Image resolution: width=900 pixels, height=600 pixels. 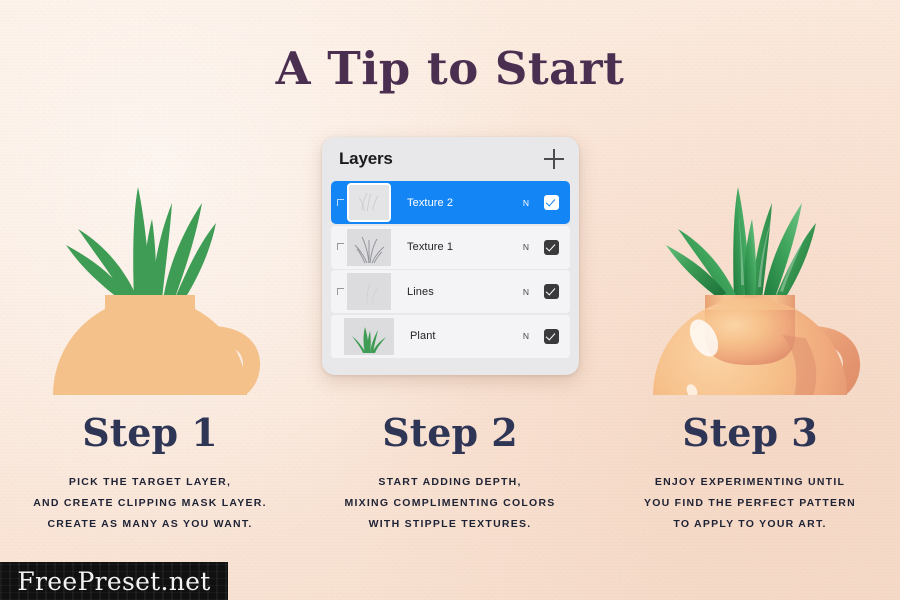 What do you see at coordinates (554, 159) in the screenshot?
I see `plus-icon` at bounding box center [554, 159].